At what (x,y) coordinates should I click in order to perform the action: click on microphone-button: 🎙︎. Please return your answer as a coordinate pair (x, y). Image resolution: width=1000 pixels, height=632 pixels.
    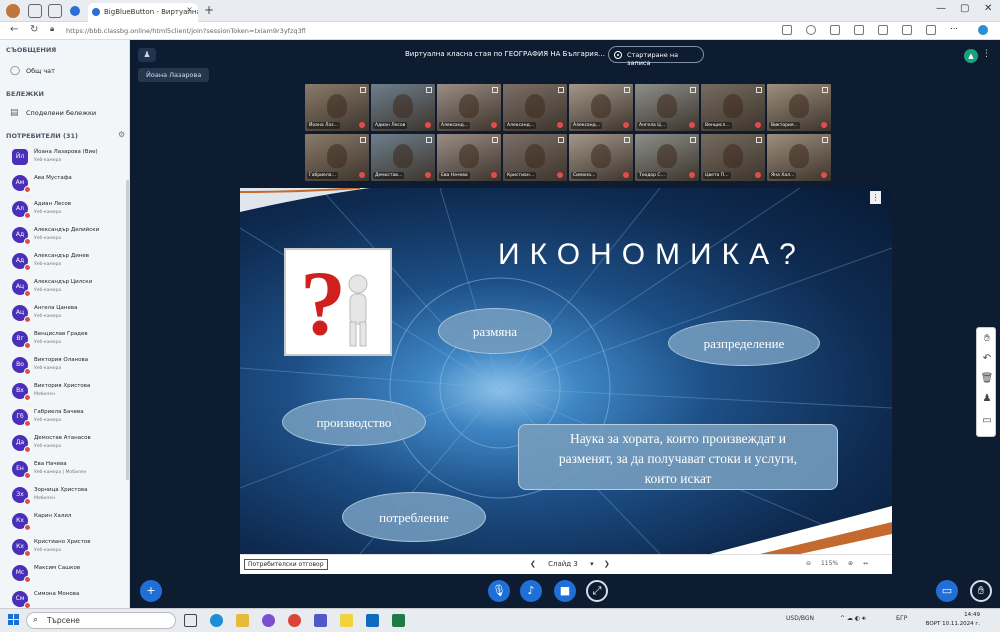
    Looking at the image, I should click on (499, 591).